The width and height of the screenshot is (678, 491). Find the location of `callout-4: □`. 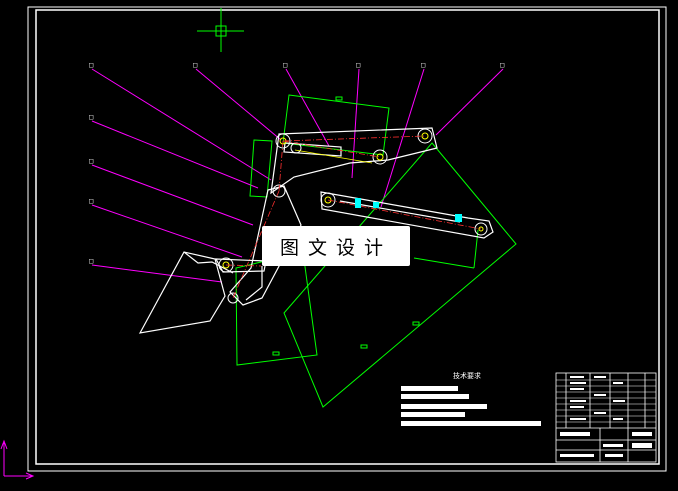

callout-4: □ is located at coordinates (358, 65).